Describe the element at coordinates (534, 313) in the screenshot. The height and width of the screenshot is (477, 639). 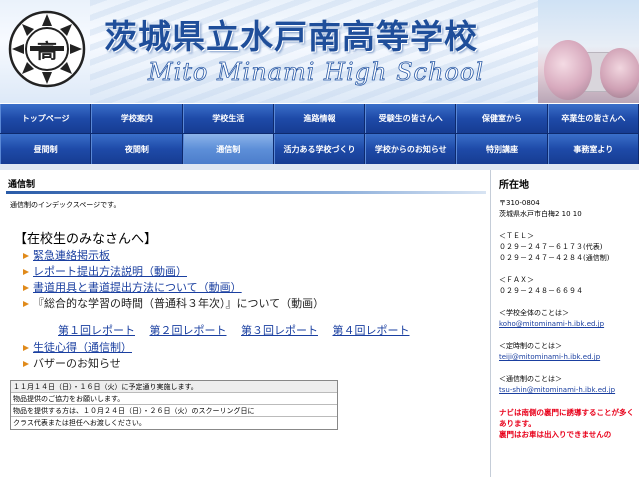
I see `contact-all-label: ＜学校全体のことは＞` at that location.